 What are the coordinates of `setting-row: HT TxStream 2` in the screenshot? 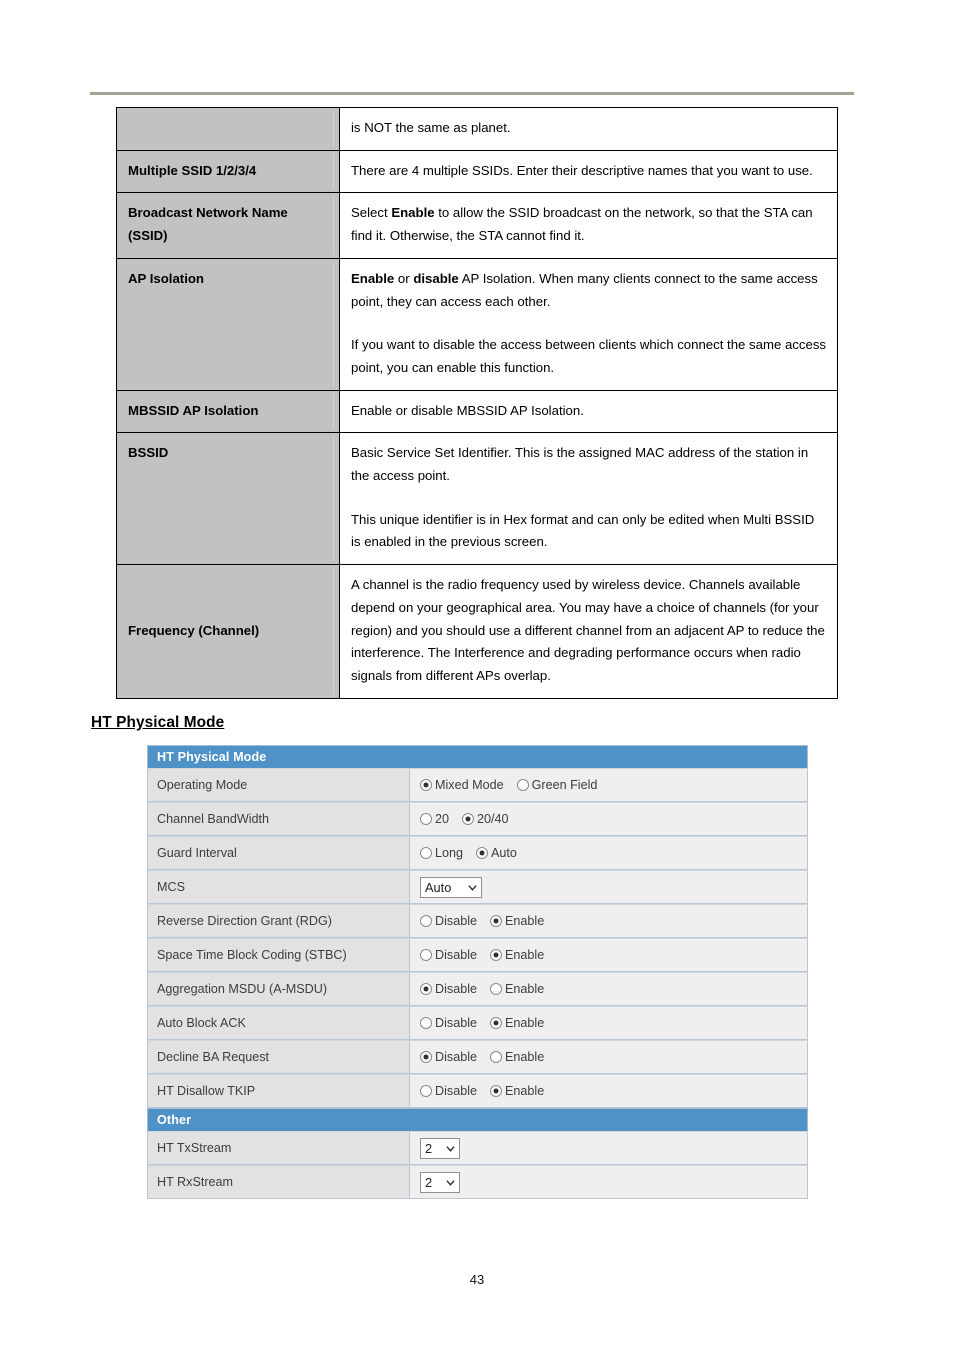 It's located at (477, 1148).